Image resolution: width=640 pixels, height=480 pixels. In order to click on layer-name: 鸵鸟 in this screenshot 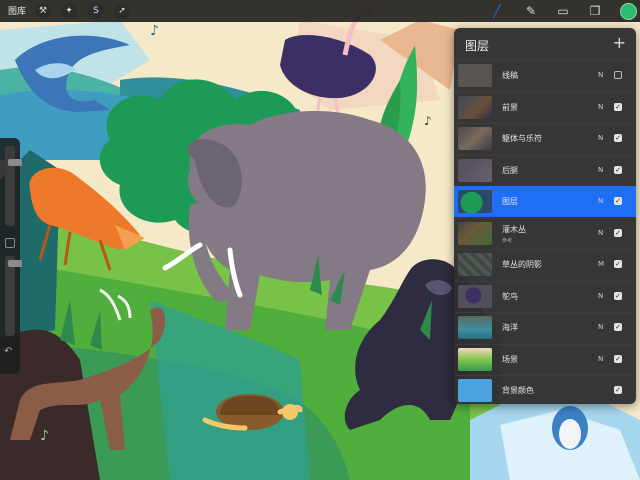, I will do `click(510, 296)`.